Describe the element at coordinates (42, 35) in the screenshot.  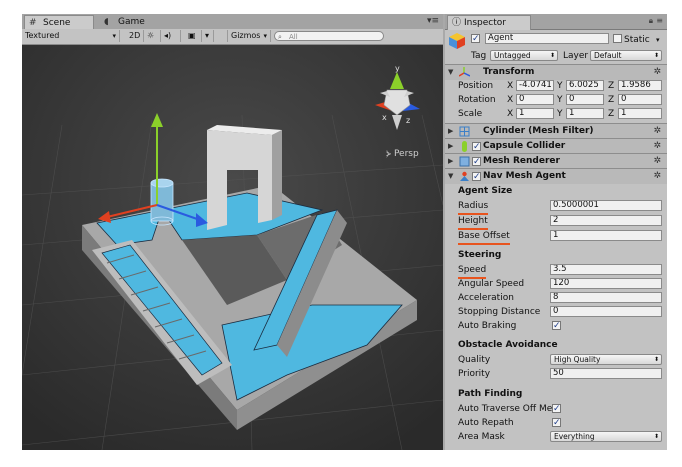
I see `shading-mode-label: Textured` at that location.